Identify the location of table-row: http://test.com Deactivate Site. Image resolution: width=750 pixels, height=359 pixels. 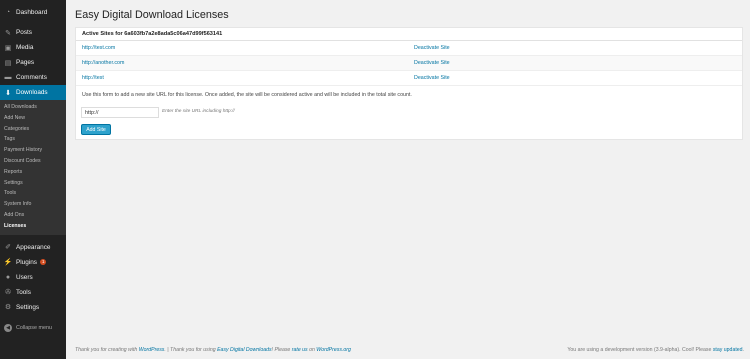
(409, 48).